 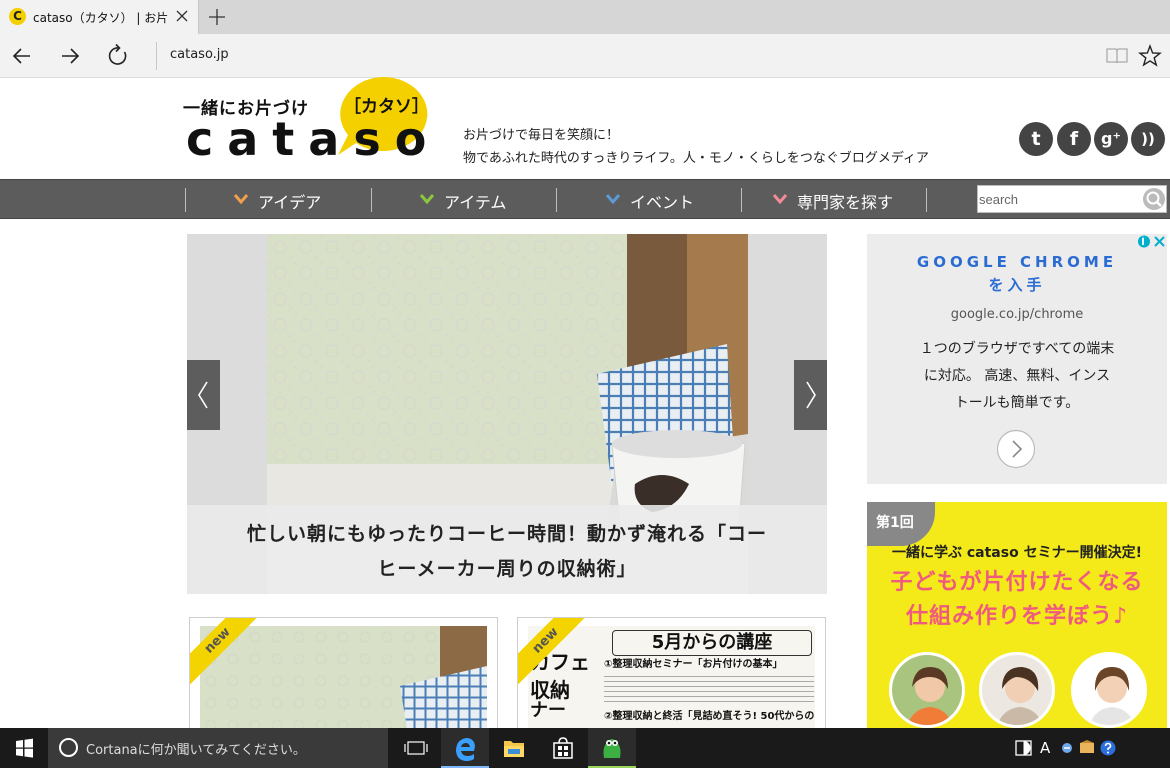 I want to click on site-logo: cataso, so click(x=313, y=139).